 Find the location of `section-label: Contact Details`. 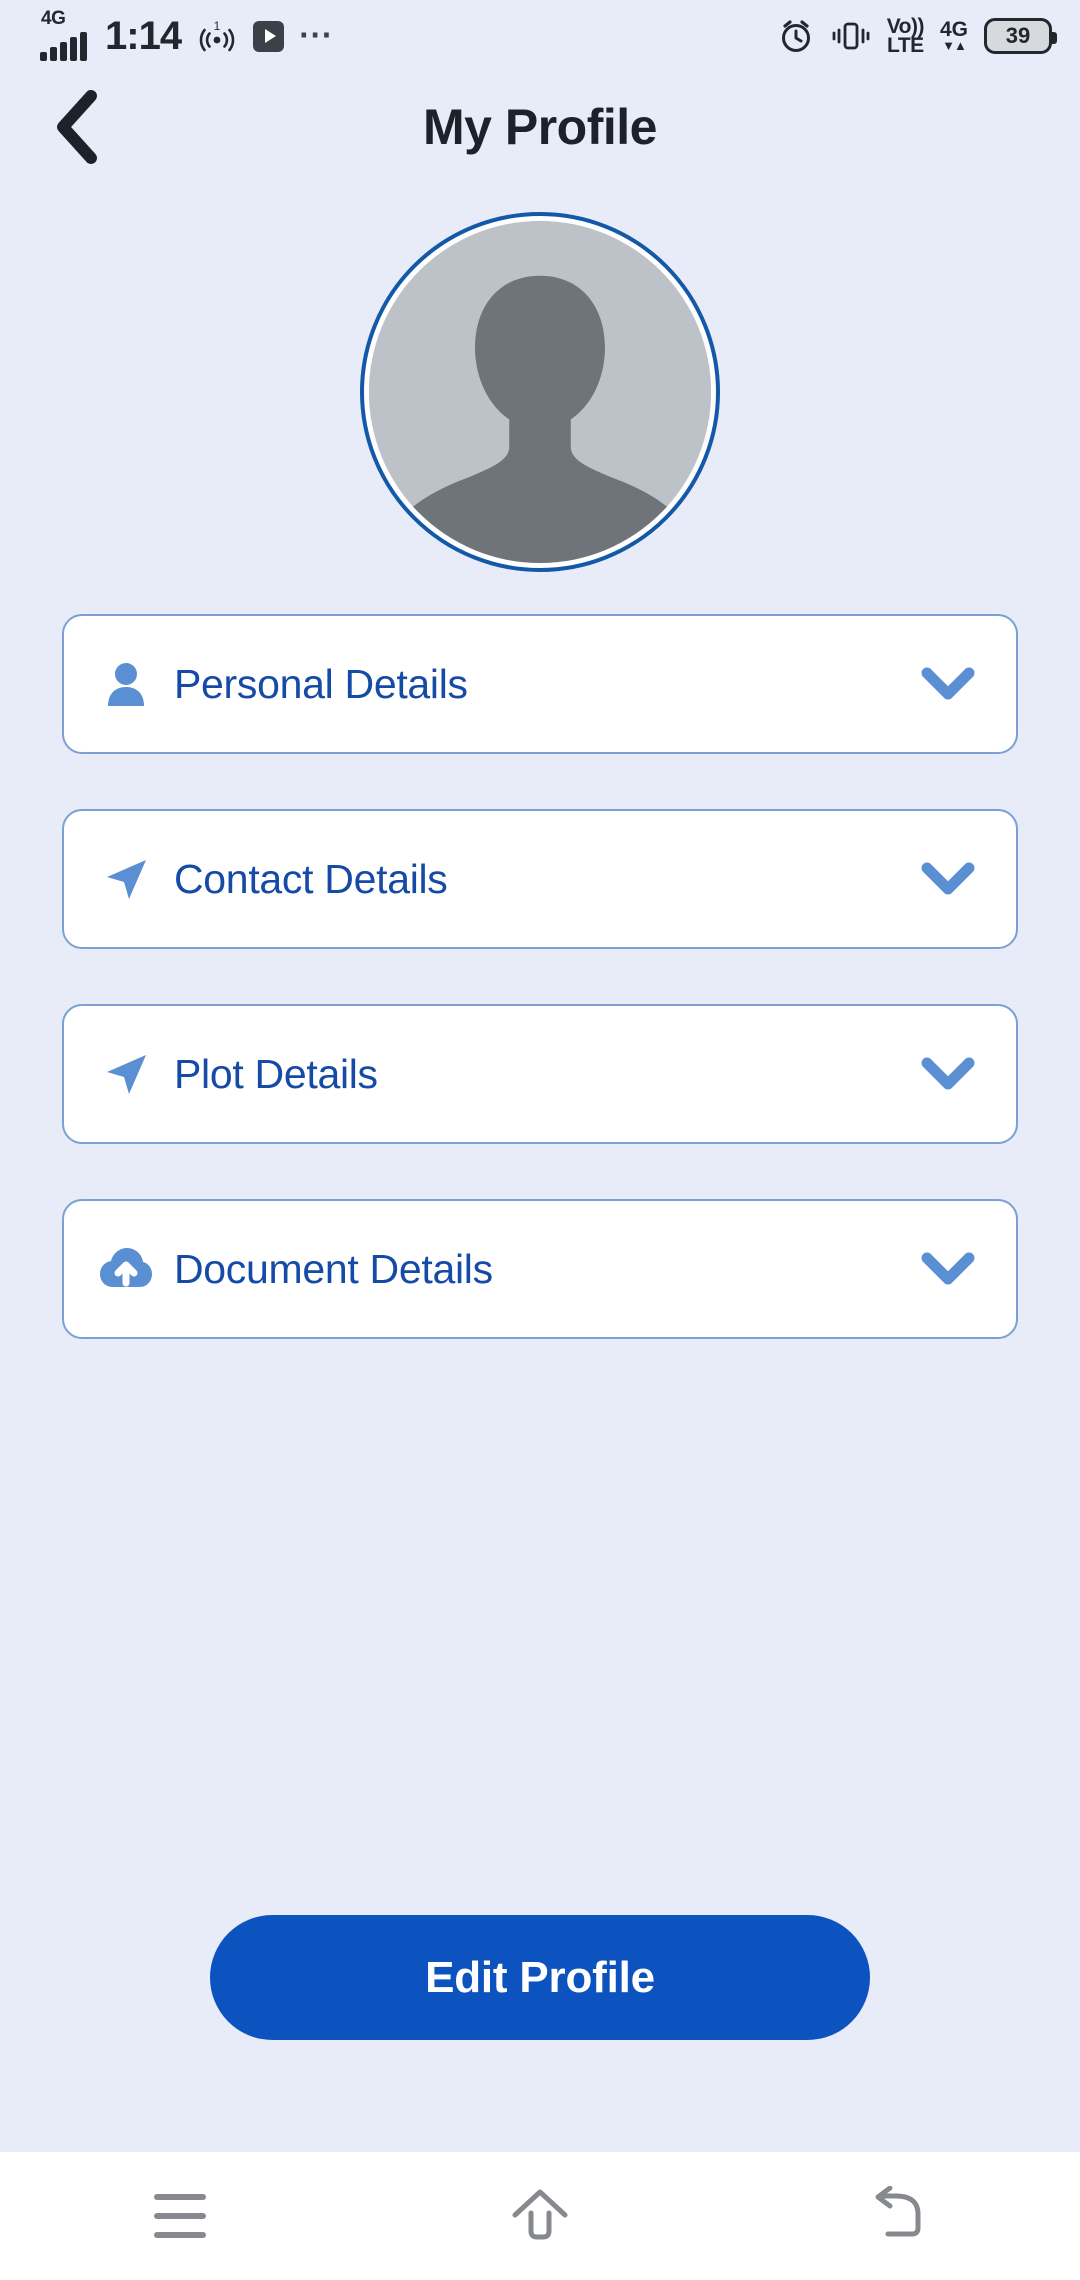

section-label: Contact Details is located at coordinates (311, 878).